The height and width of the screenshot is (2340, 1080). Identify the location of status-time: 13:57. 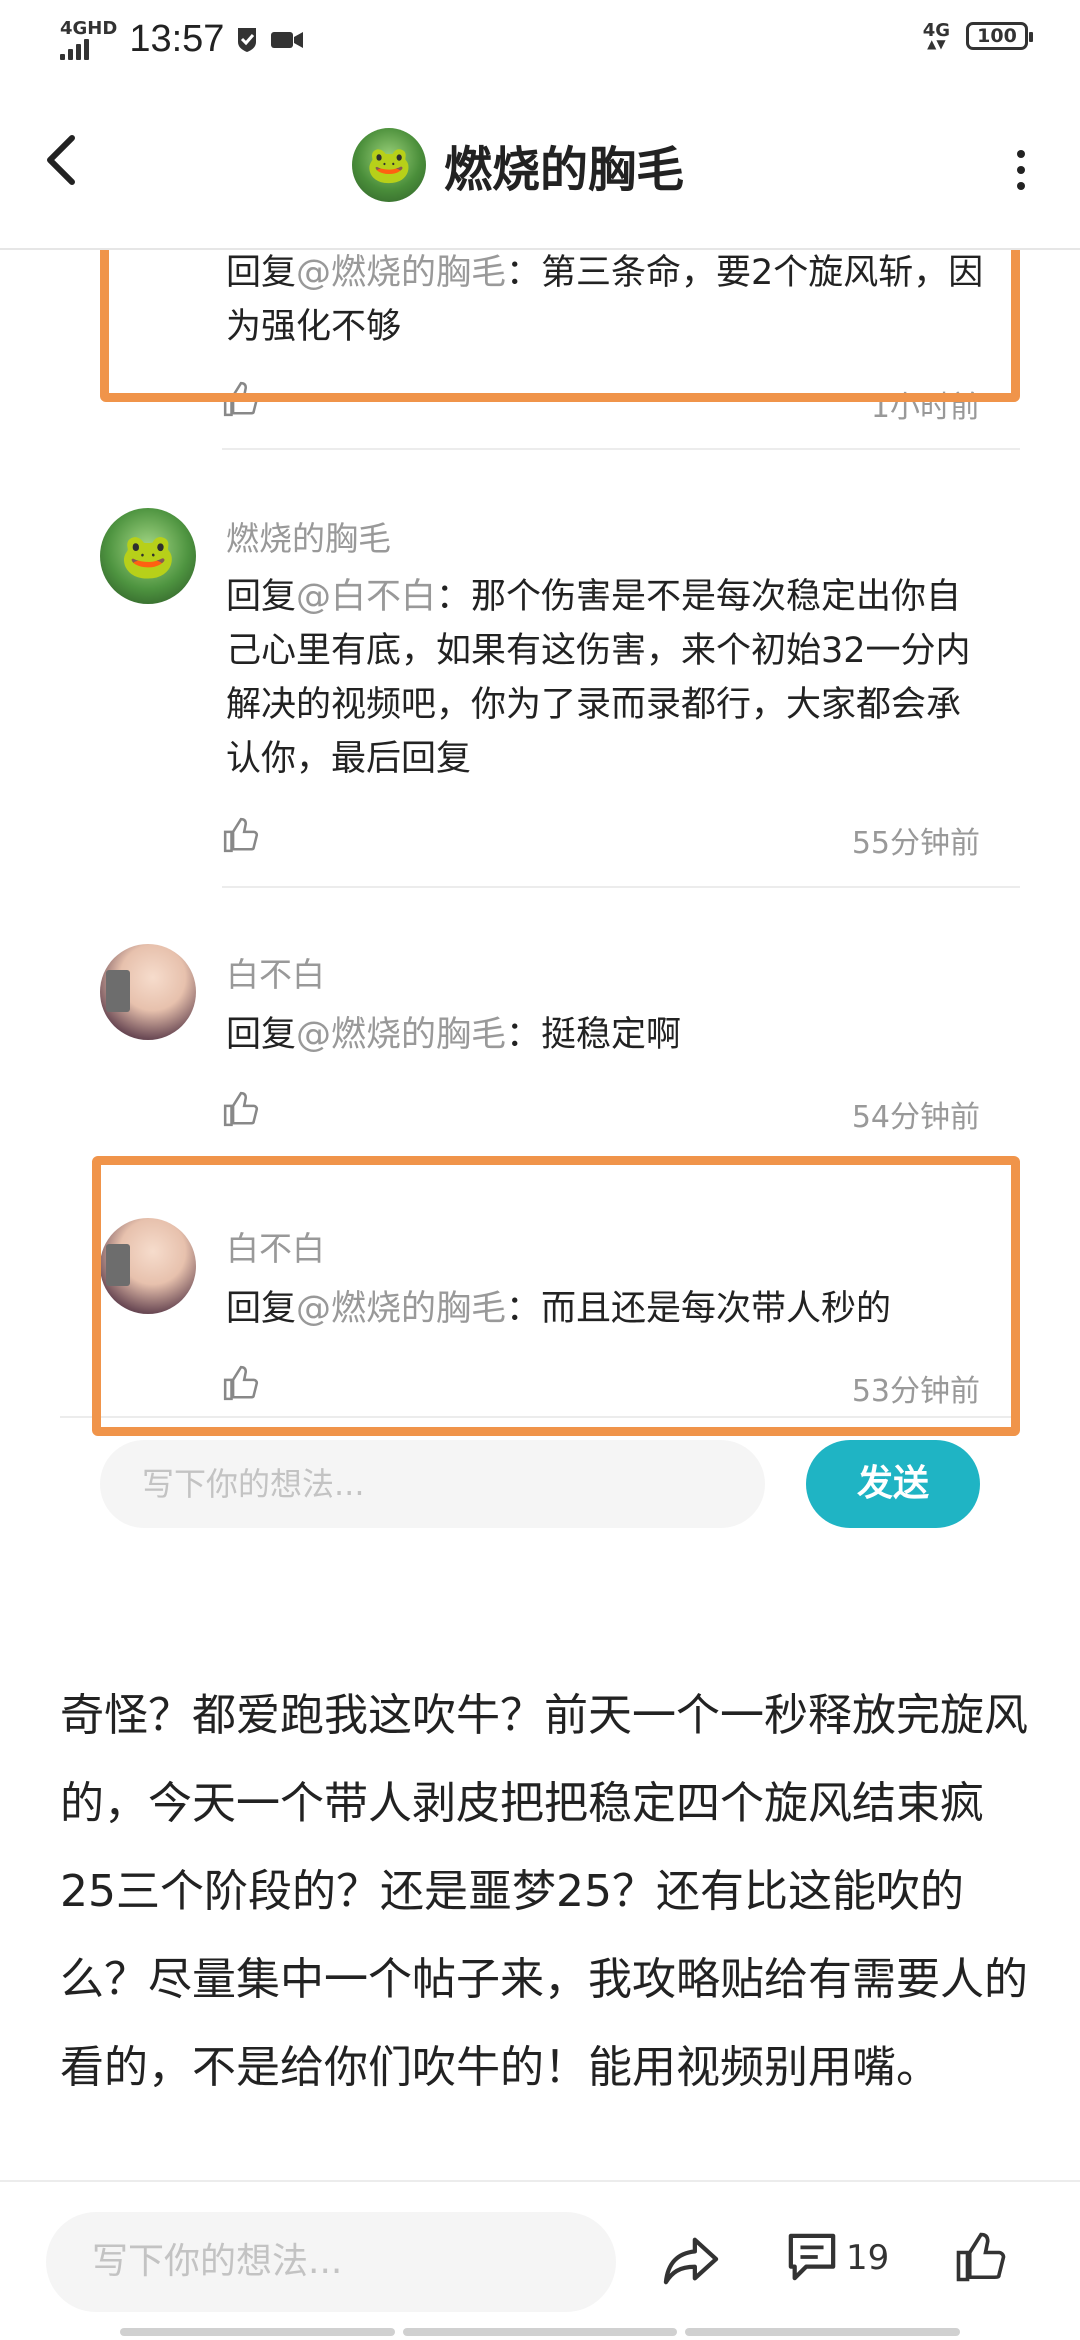
(177, 39).